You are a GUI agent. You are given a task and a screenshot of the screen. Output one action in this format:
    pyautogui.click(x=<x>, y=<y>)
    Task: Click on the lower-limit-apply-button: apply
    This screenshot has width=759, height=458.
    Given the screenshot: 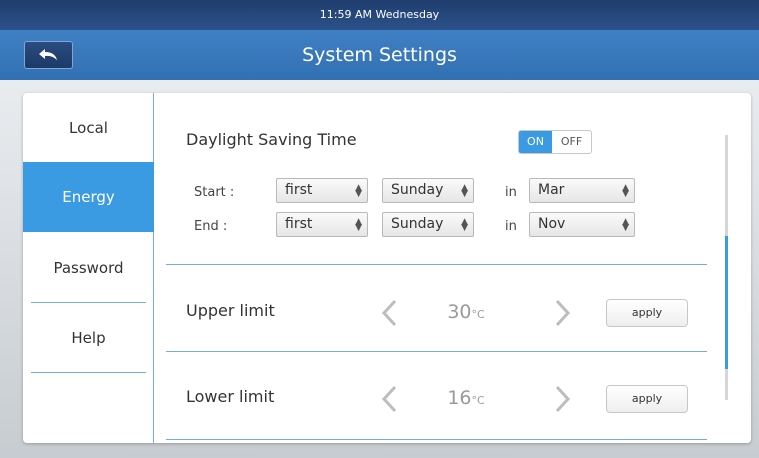 What is the action you would take?
    pyautogui.click(x=647, y=399)
    